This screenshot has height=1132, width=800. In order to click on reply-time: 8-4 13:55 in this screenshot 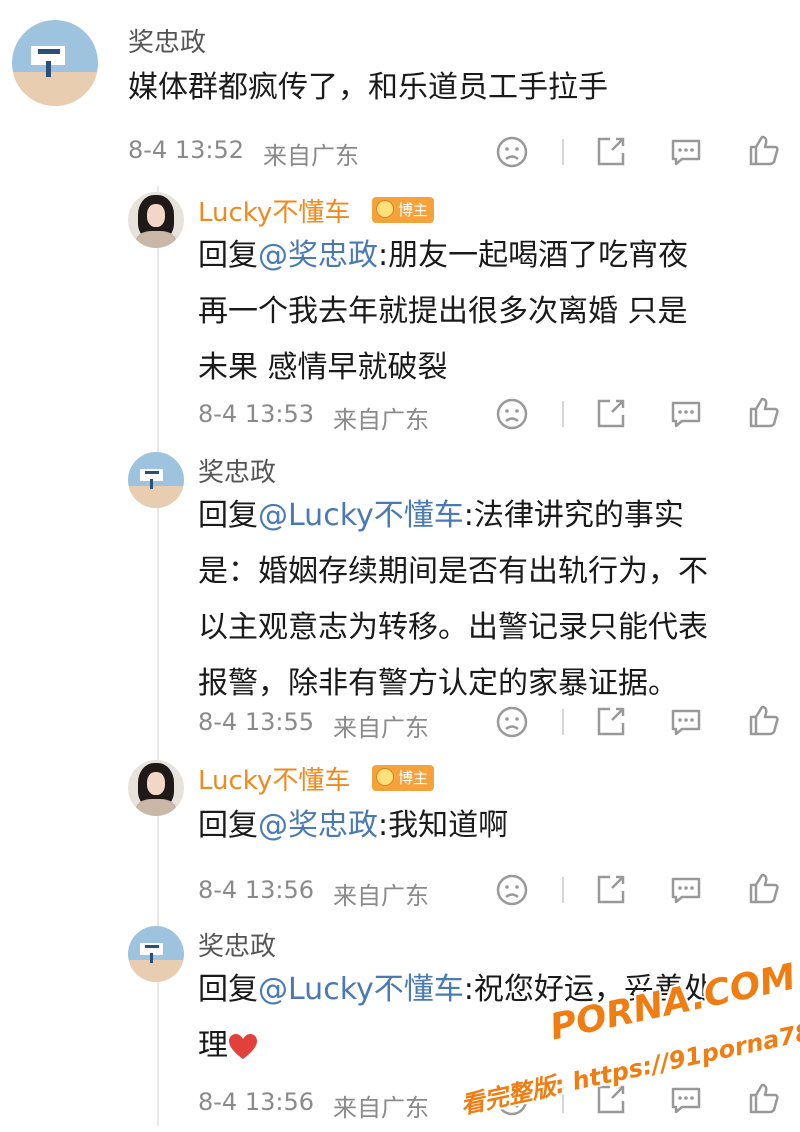, I will do `click(256, 722)`.